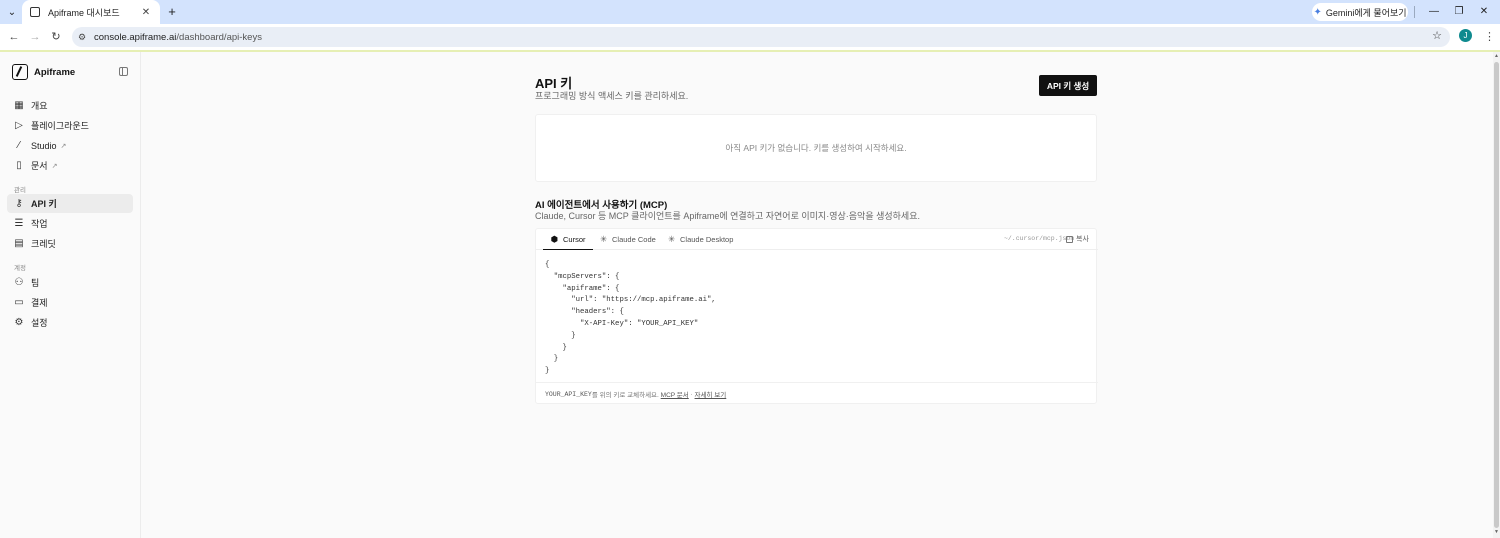 This screenshot has height=538, width=1500. What do you see at coordinates (146, 12) in the screenshot?
I see `tab-close-icon: ✕` at bounding box center [146, 12].